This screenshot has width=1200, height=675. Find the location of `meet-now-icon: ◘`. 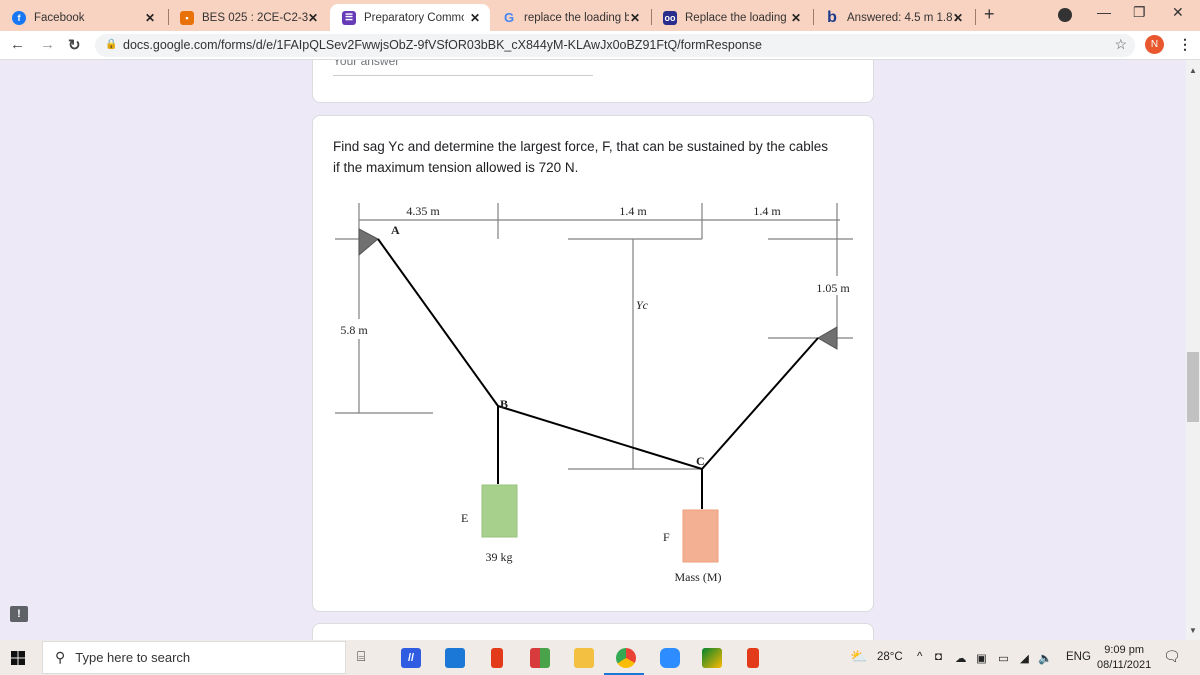

meet-now-icon: ◘ is located at coordinates (938, 657).